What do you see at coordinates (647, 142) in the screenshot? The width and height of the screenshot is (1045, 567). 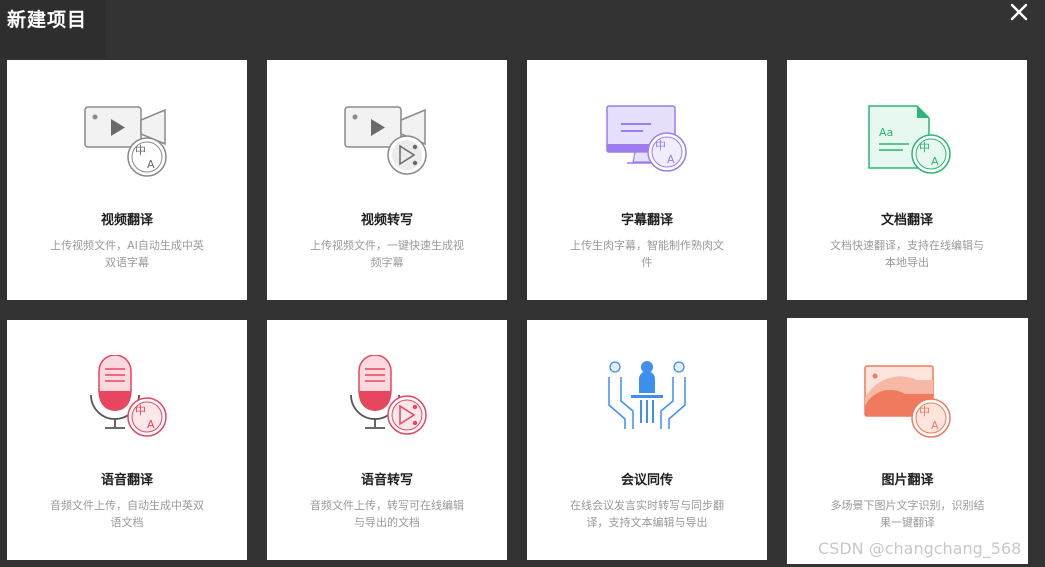 I see `subtitle-translate-icon: 中 A` at bounding box center [647, 142].